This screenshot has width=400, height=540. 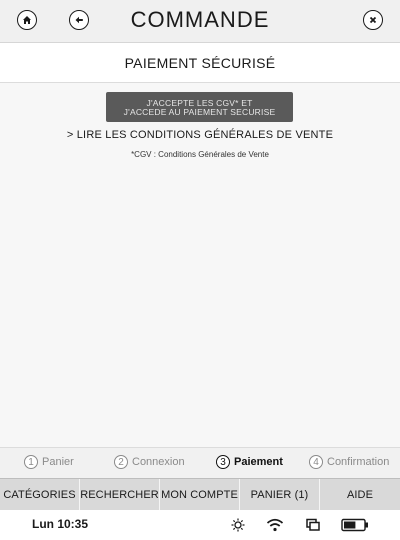 I want to click on cgv-footnote: *CGV : Conditions Générales de Vente, so click(x=200, y=154).